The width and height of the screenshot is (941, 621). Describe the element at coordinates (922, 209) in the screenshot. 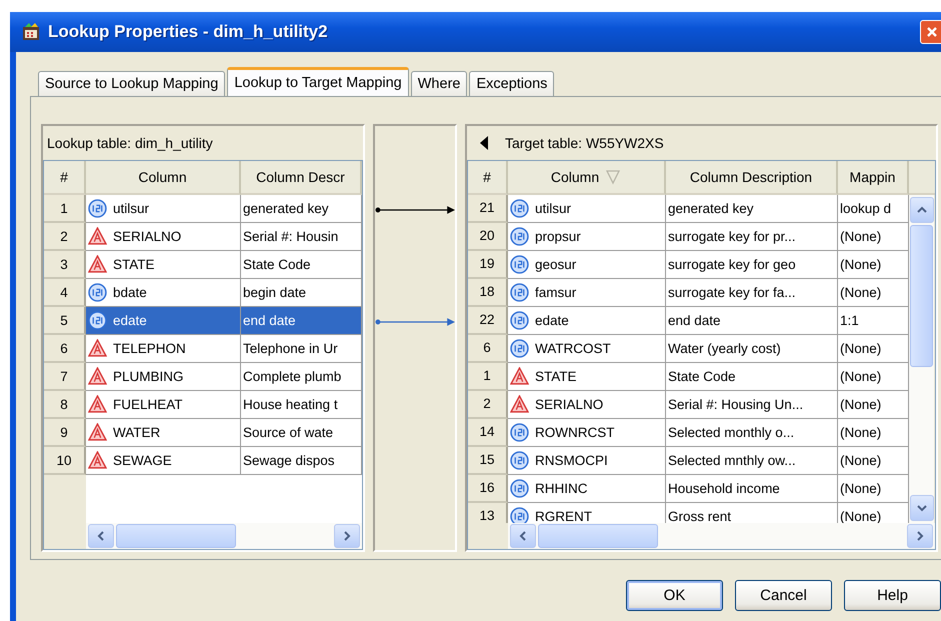

I see `scroll-up-button` at that location.